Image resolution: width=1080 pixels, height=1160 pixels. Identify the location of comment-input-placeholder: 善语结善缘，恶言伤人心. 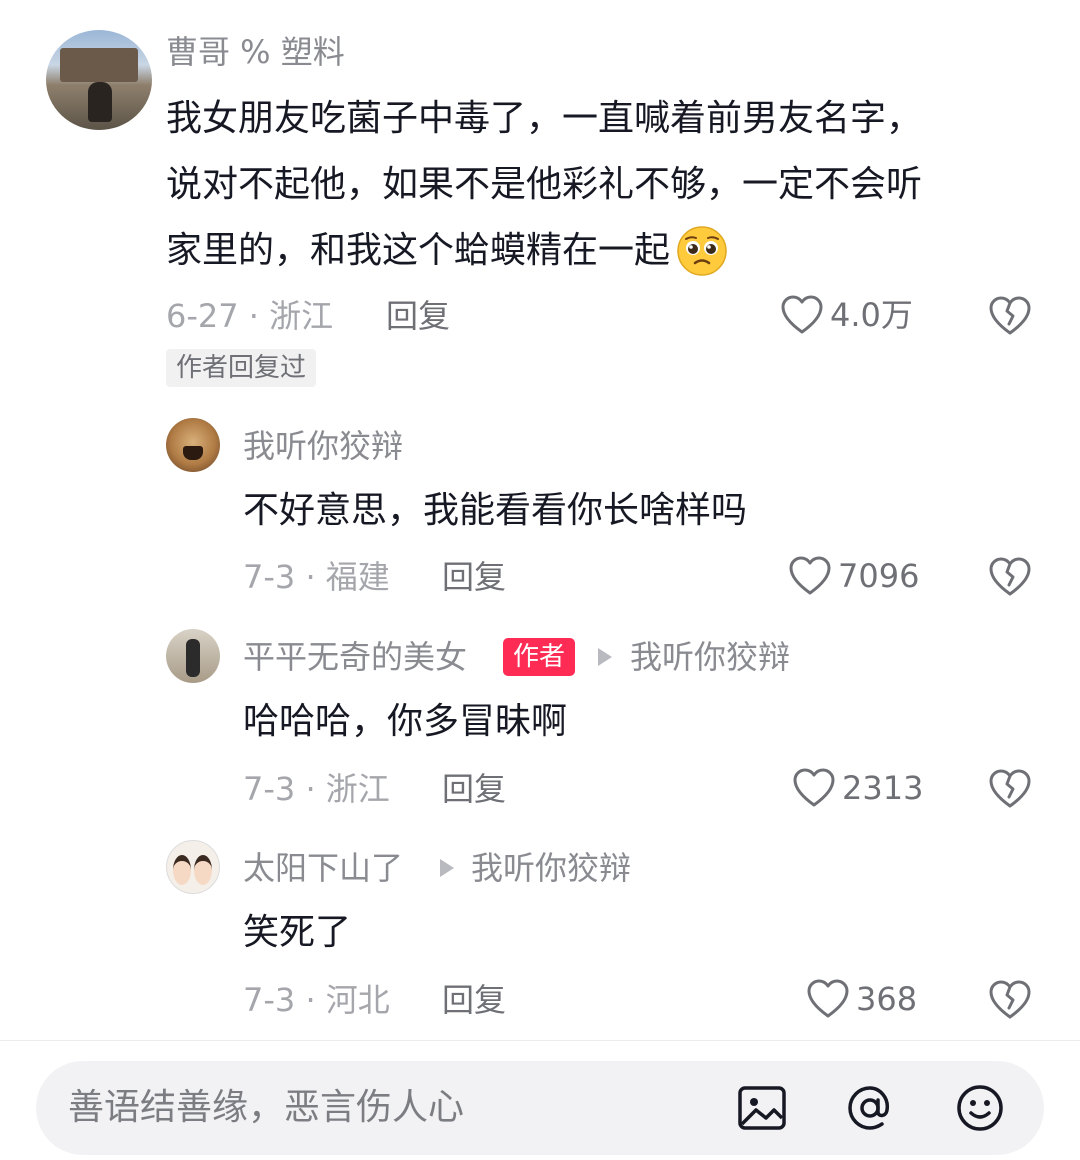
(266, 1107).